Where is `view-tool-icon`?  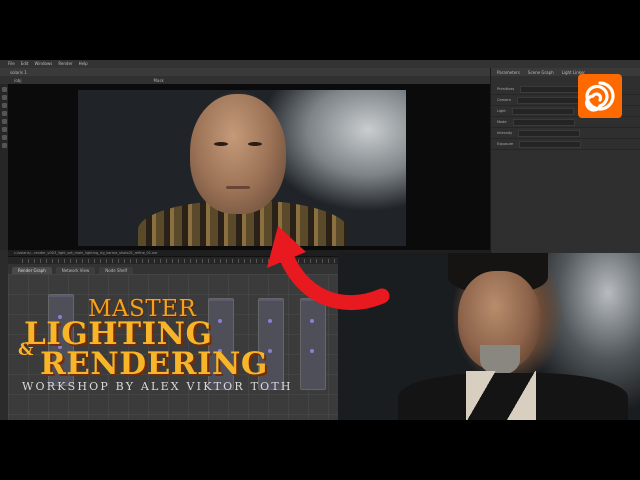 view-tool-icon is located at coordinates (4, 137).